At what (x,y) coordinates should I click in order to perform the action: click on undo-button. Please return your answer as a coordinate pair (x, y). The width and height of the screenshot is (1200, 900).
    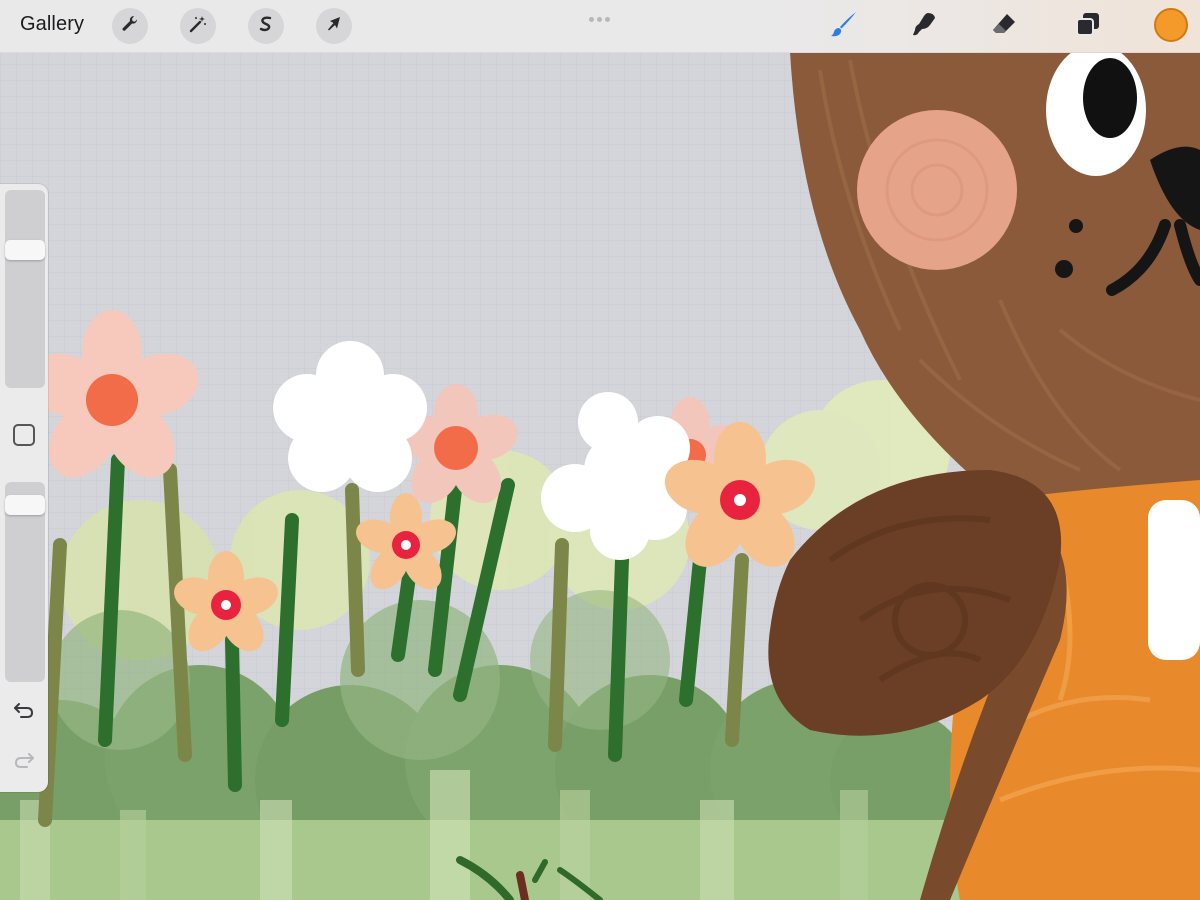
    Looking at the image, I should click on (24, 712).